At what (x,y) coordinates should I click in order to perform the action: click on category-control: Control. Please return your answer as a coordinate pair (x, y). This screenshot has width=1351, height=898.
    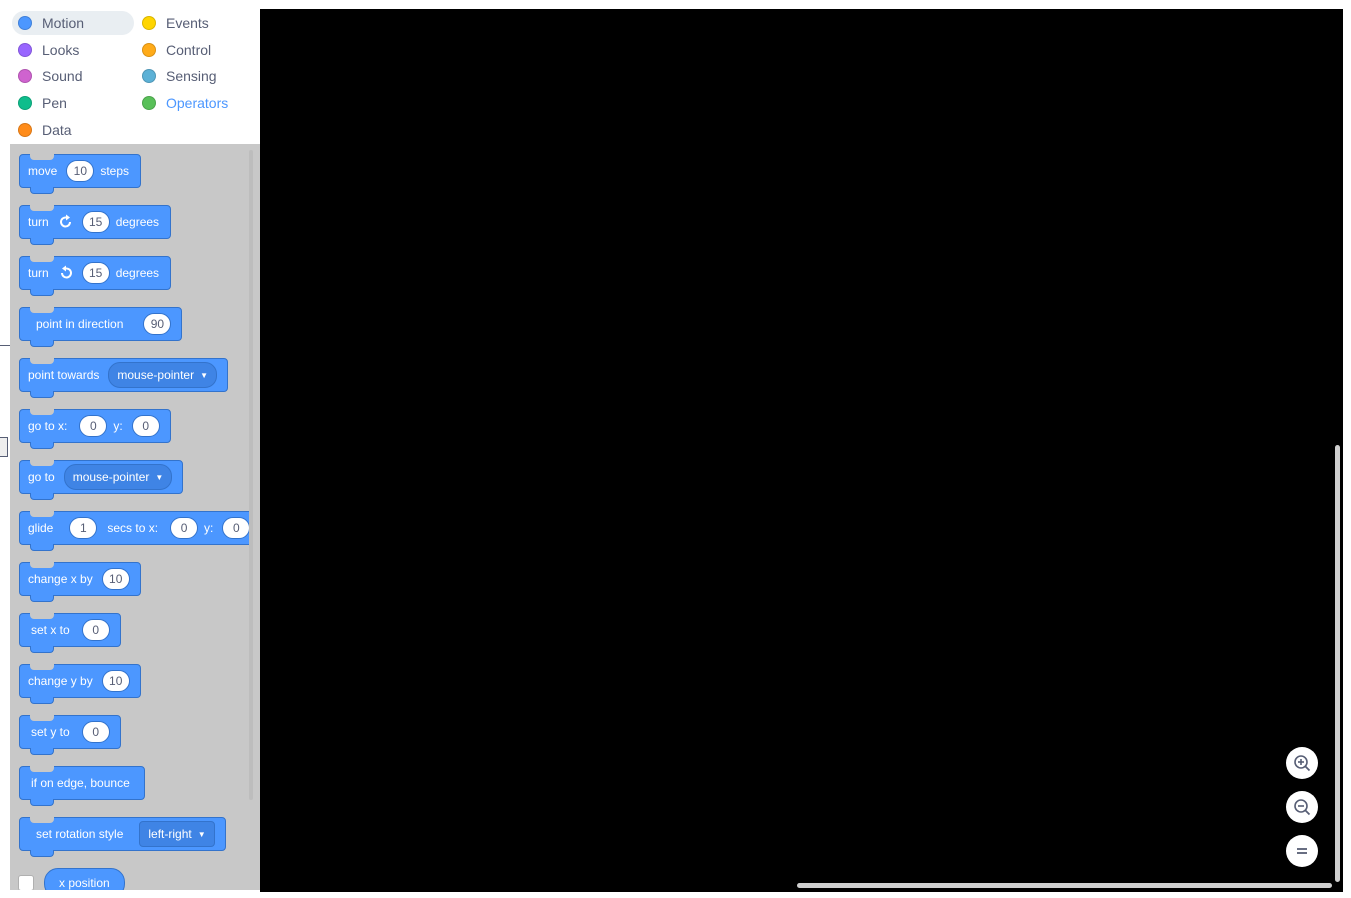
    Looking at the image, I should click on (173, 50).